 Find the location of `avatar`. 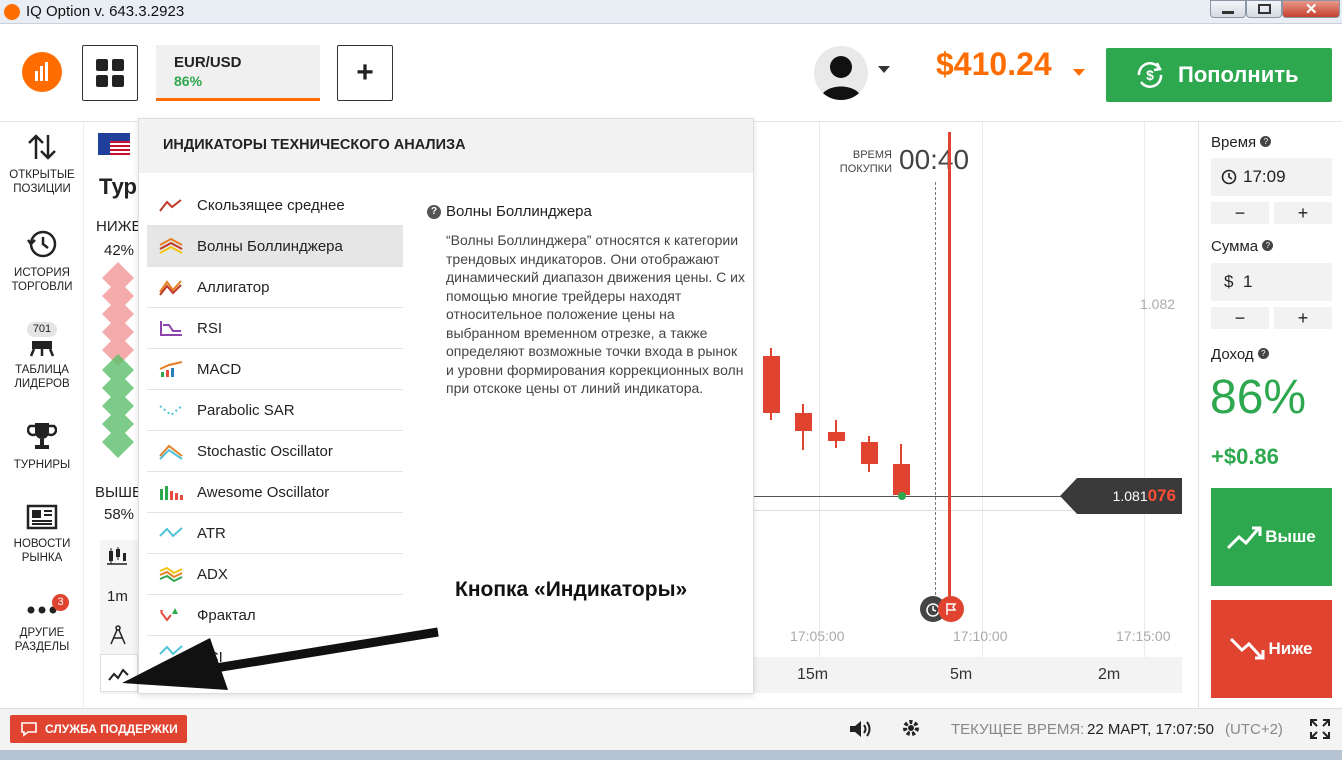

avatar is located at coordinates (841, 73).